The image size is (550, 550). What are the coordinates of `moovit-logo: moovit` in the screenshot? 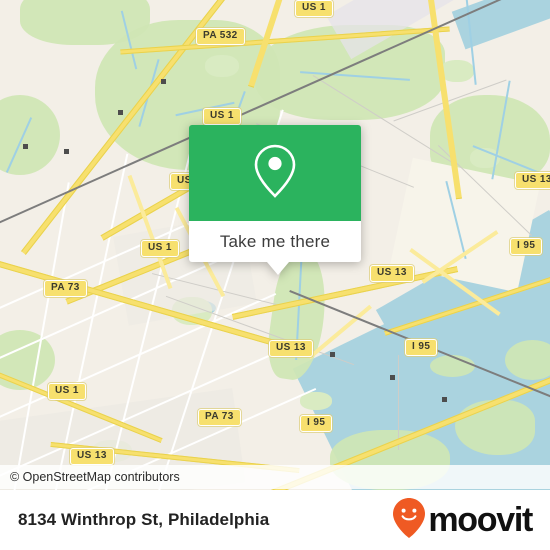 It's located at (462, 520).